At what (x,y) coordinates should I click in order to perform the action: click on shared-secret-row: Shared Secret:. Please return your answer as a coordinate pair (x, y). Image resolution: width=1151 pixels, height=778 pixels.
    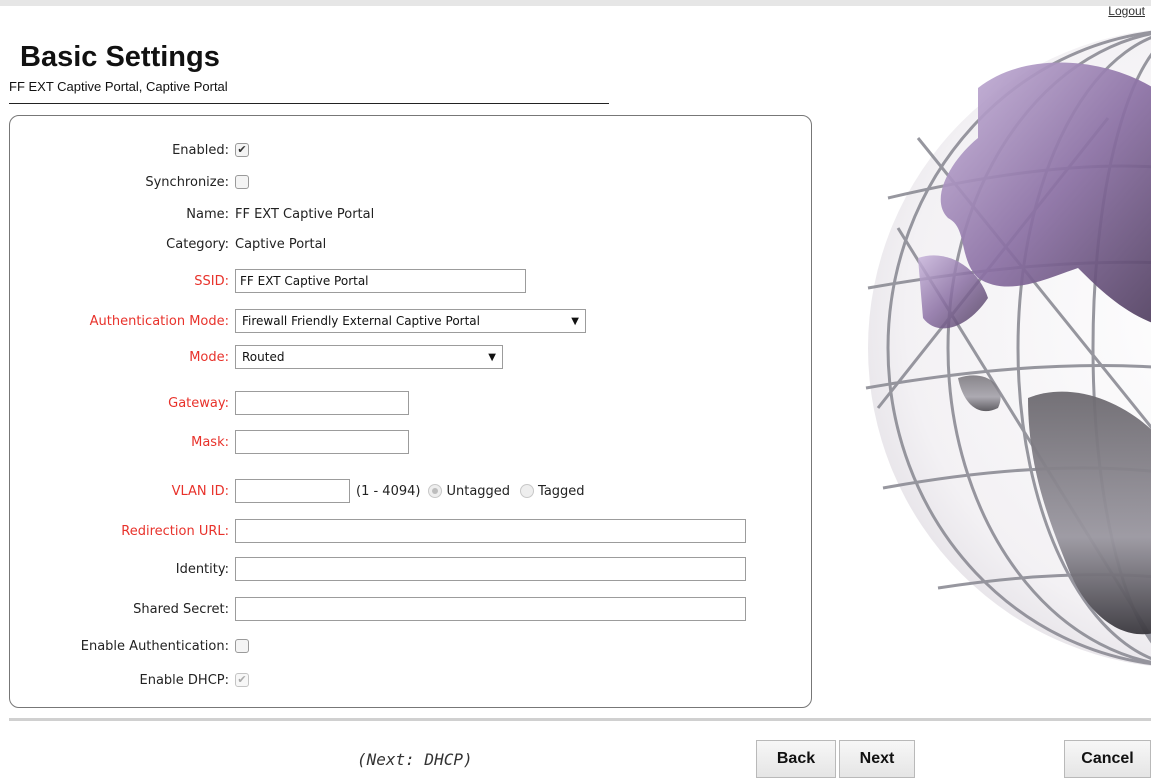
    Looking at the image, I should click on (378, 609).